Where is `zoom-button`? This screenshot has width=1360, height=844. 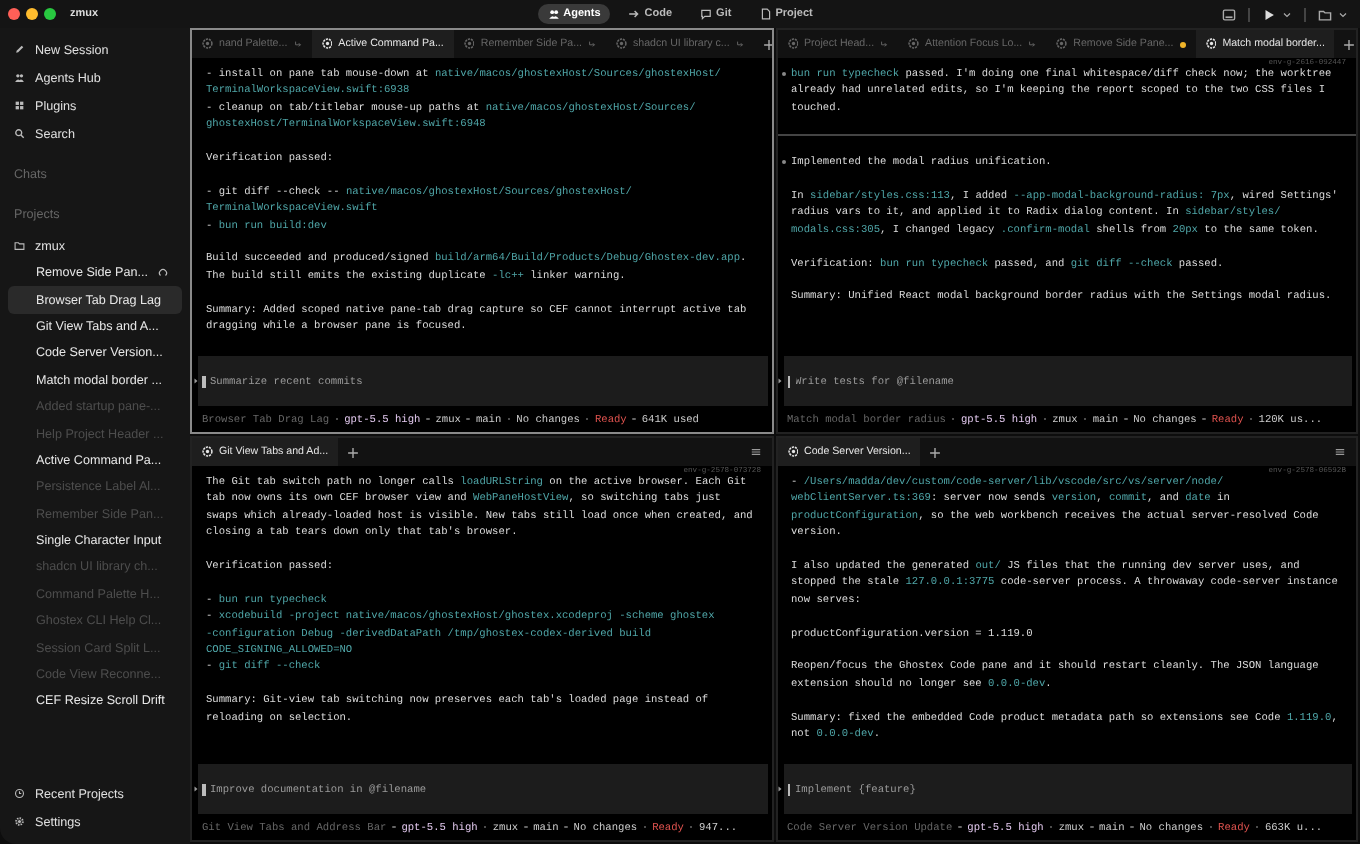
zoom-button is located at coordinates (50, 14).